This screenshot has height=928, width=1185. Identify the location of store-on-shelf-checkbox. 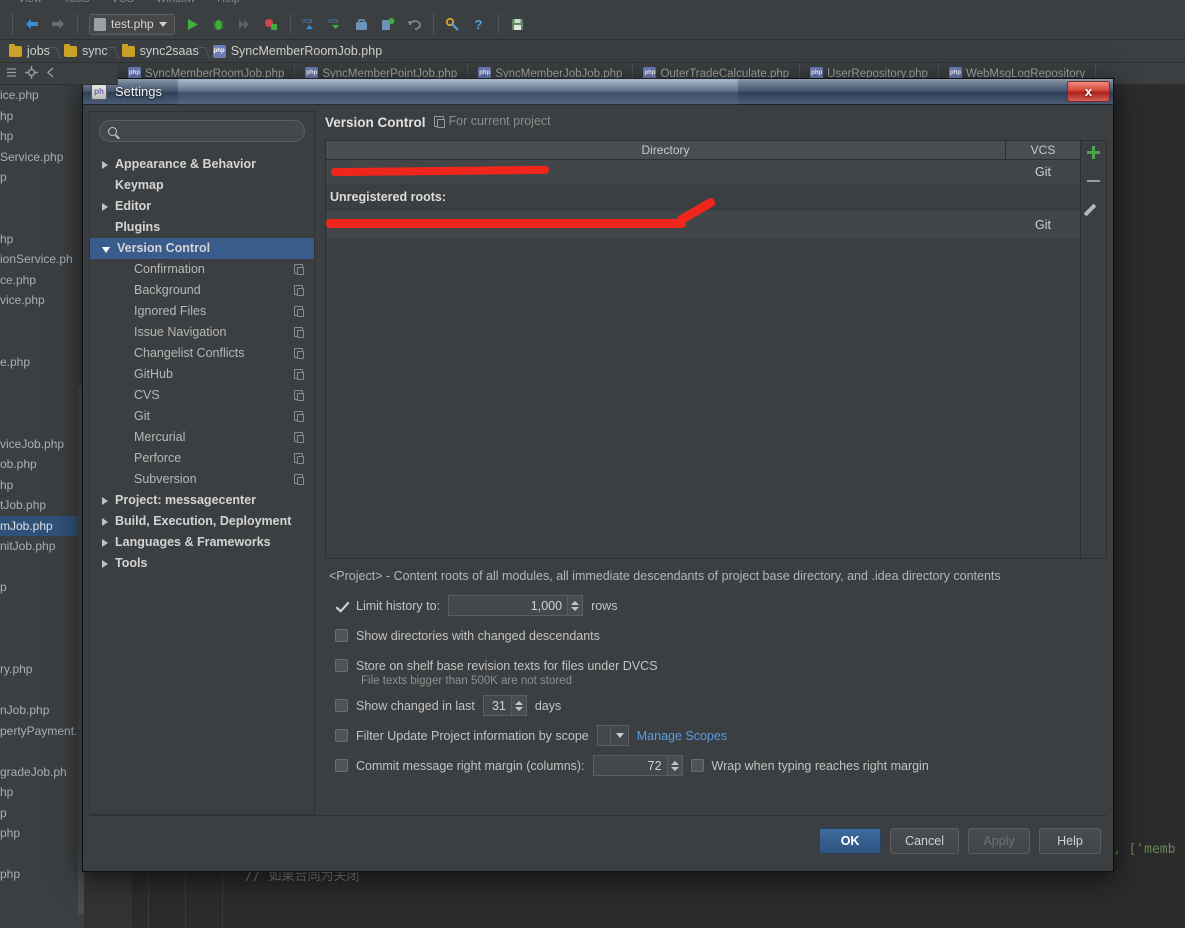
(341, 665).